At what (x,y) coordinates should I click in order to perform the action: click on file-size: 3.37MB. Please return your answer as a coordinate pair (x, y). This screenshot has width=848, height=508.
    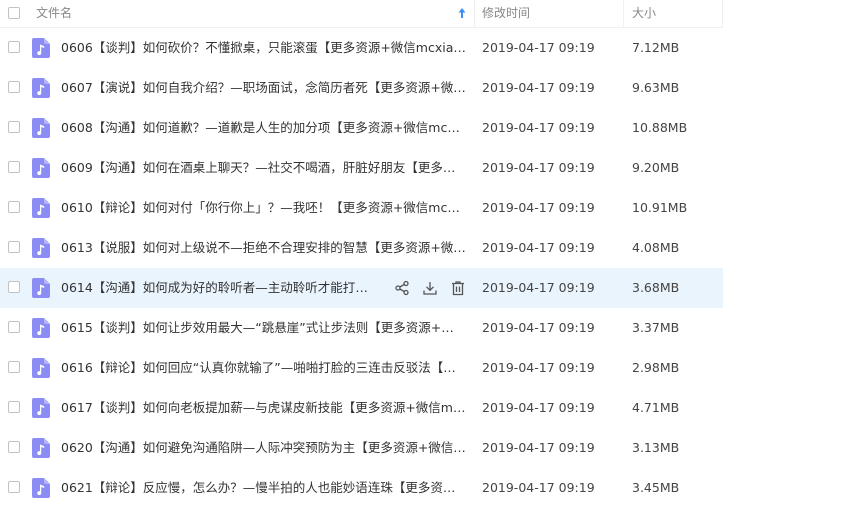
    Looking at the image, I should click on (656, 327).